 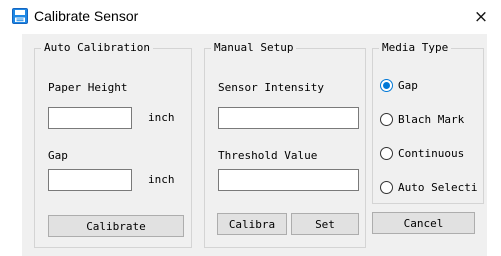 I want to click on sensor-intensity-label: Sensor Intensity, so click(x=271, y=87).